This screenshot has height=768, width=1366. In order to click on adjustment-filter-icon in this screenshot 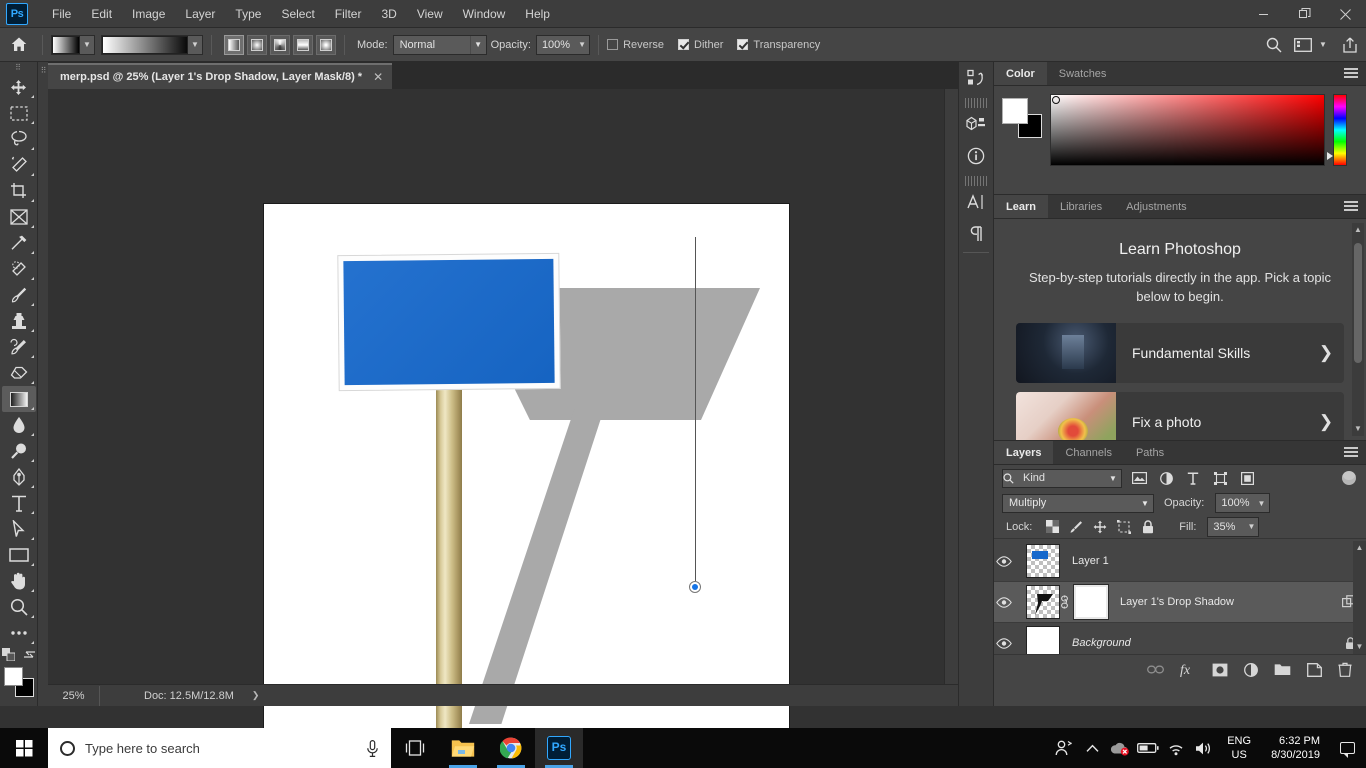, I will do `click(1166, 478)`.